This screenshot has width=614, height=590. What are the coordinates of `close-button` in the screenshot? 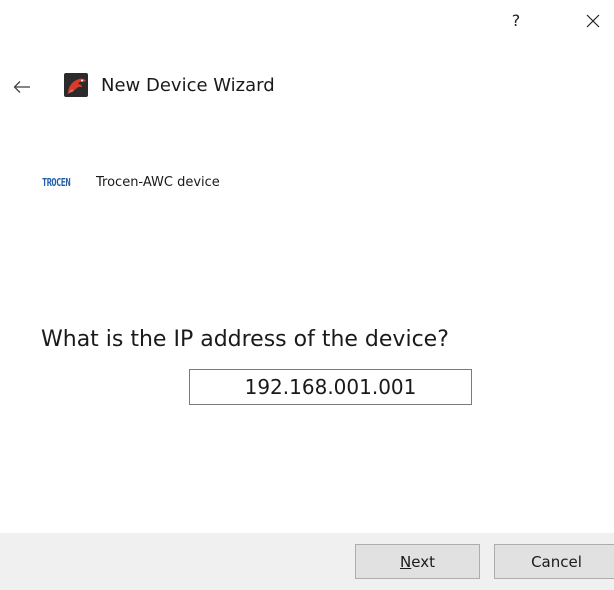 It's located at (593, 21).